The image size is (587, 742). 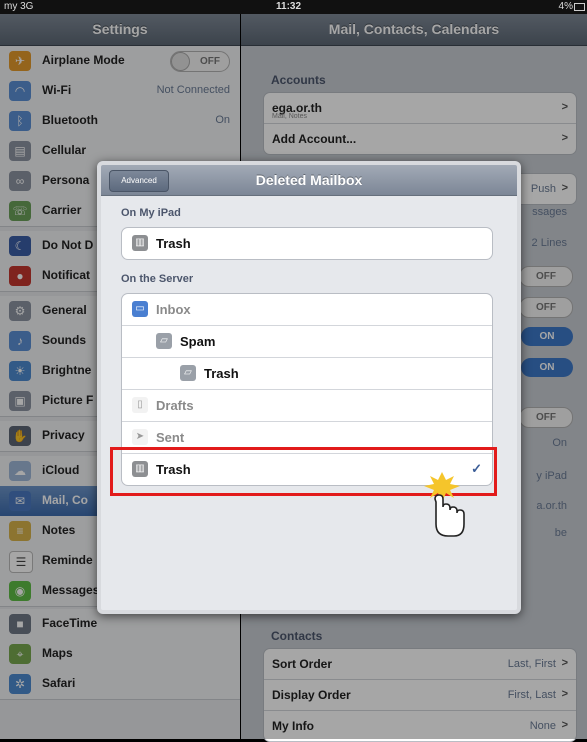 I want to click on drafts-icon: ▯, so click(x=140, y=405).